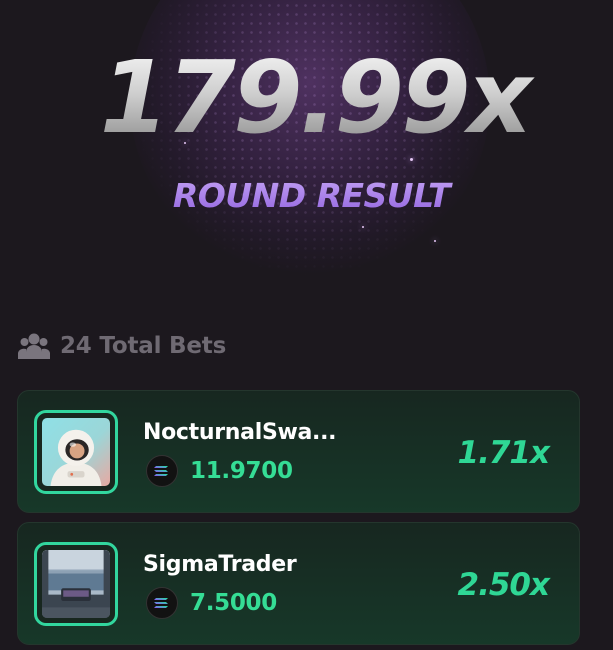 The image size is (613, 650). Describe the element at coordinates (241, 471) in the screenshot. I see `bet-amount-value: 11.9700` at that location.